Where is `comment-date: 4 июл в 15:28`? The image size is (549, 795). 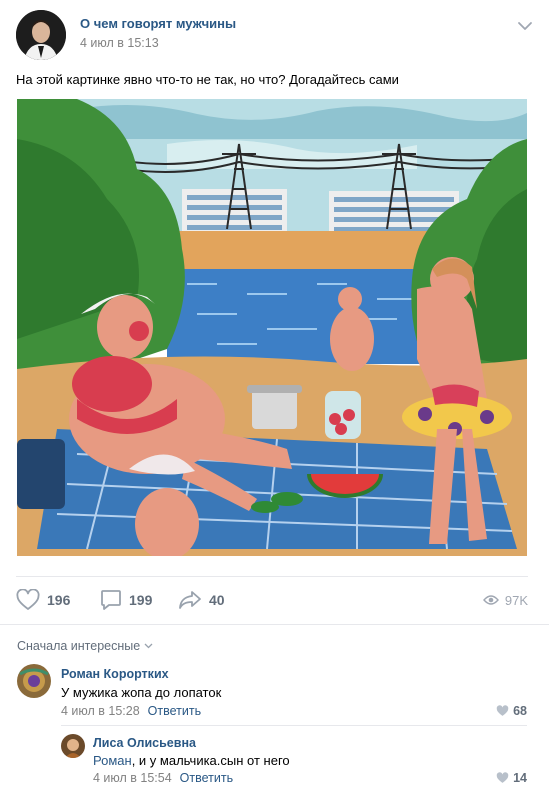
comment-date: 4 июл в 15:28 is located at coordinates (100, 711).